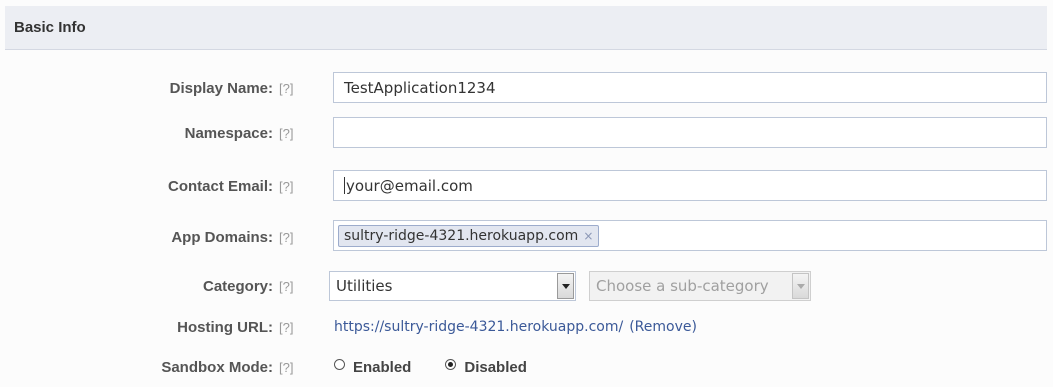  Describe the element at coordinates (682, 286) in the screenshot. I see `subcategory-placeholder: Choose a sub-category` at that location.